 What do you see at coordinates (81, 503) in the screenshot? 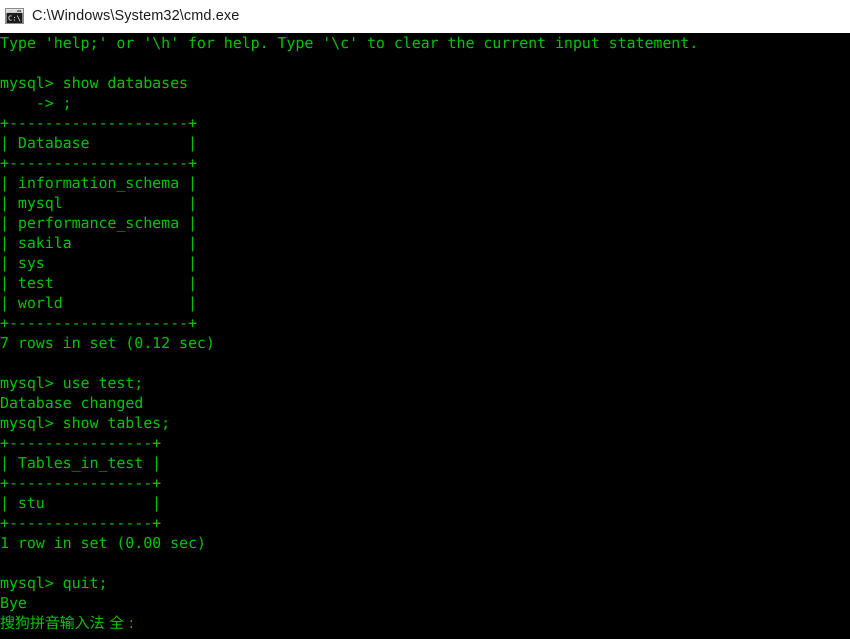
I see `console-line: | stu |` at bounding box center [81, 503].